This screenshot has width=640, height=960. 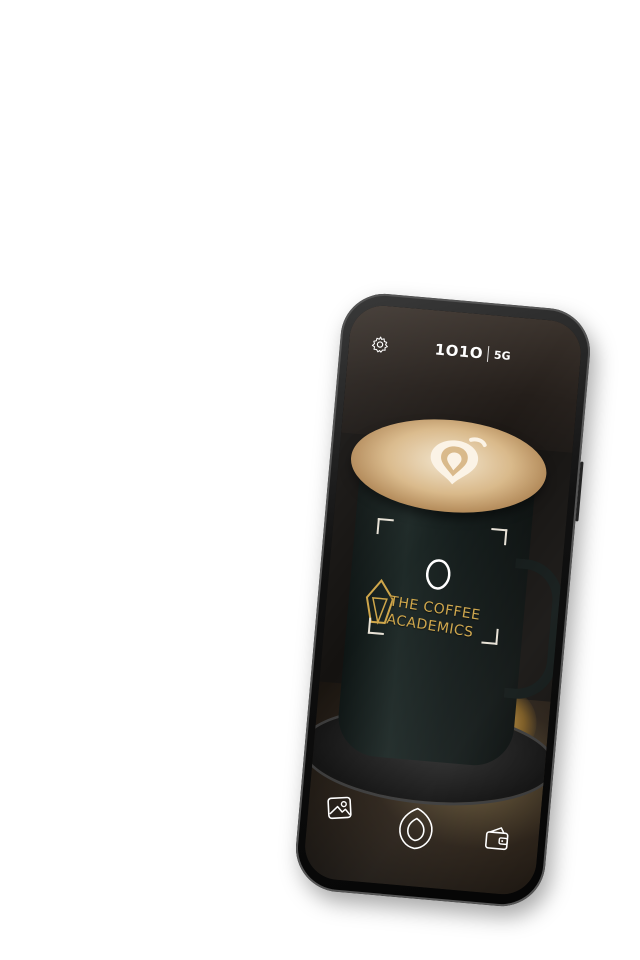 What do you see at coordinates (490, 636) in the screenshot?
I see `scan-frame-corner-bottom-right` at bounding box center [490, 636].